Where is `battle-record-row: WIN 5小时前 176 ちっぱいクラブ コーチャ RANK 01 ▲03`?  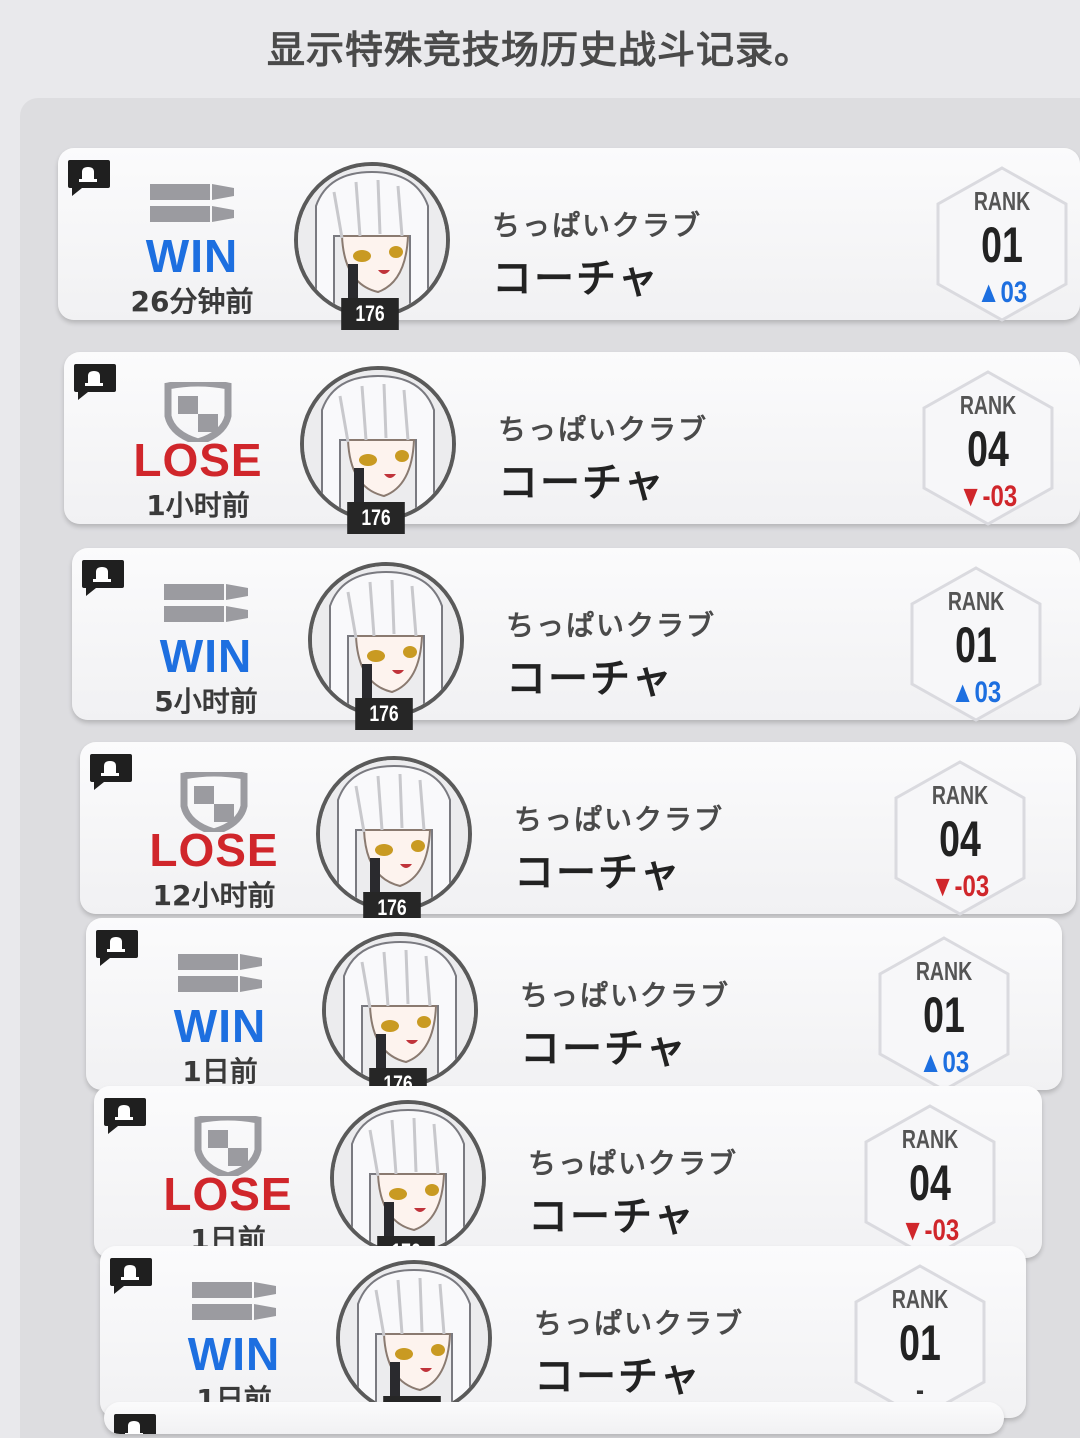 battle-record-row: WIN 5小时前 176 ちっぱいクラブ コーチャ RANK 01 ▲03 is located at coordinates (576, 639).